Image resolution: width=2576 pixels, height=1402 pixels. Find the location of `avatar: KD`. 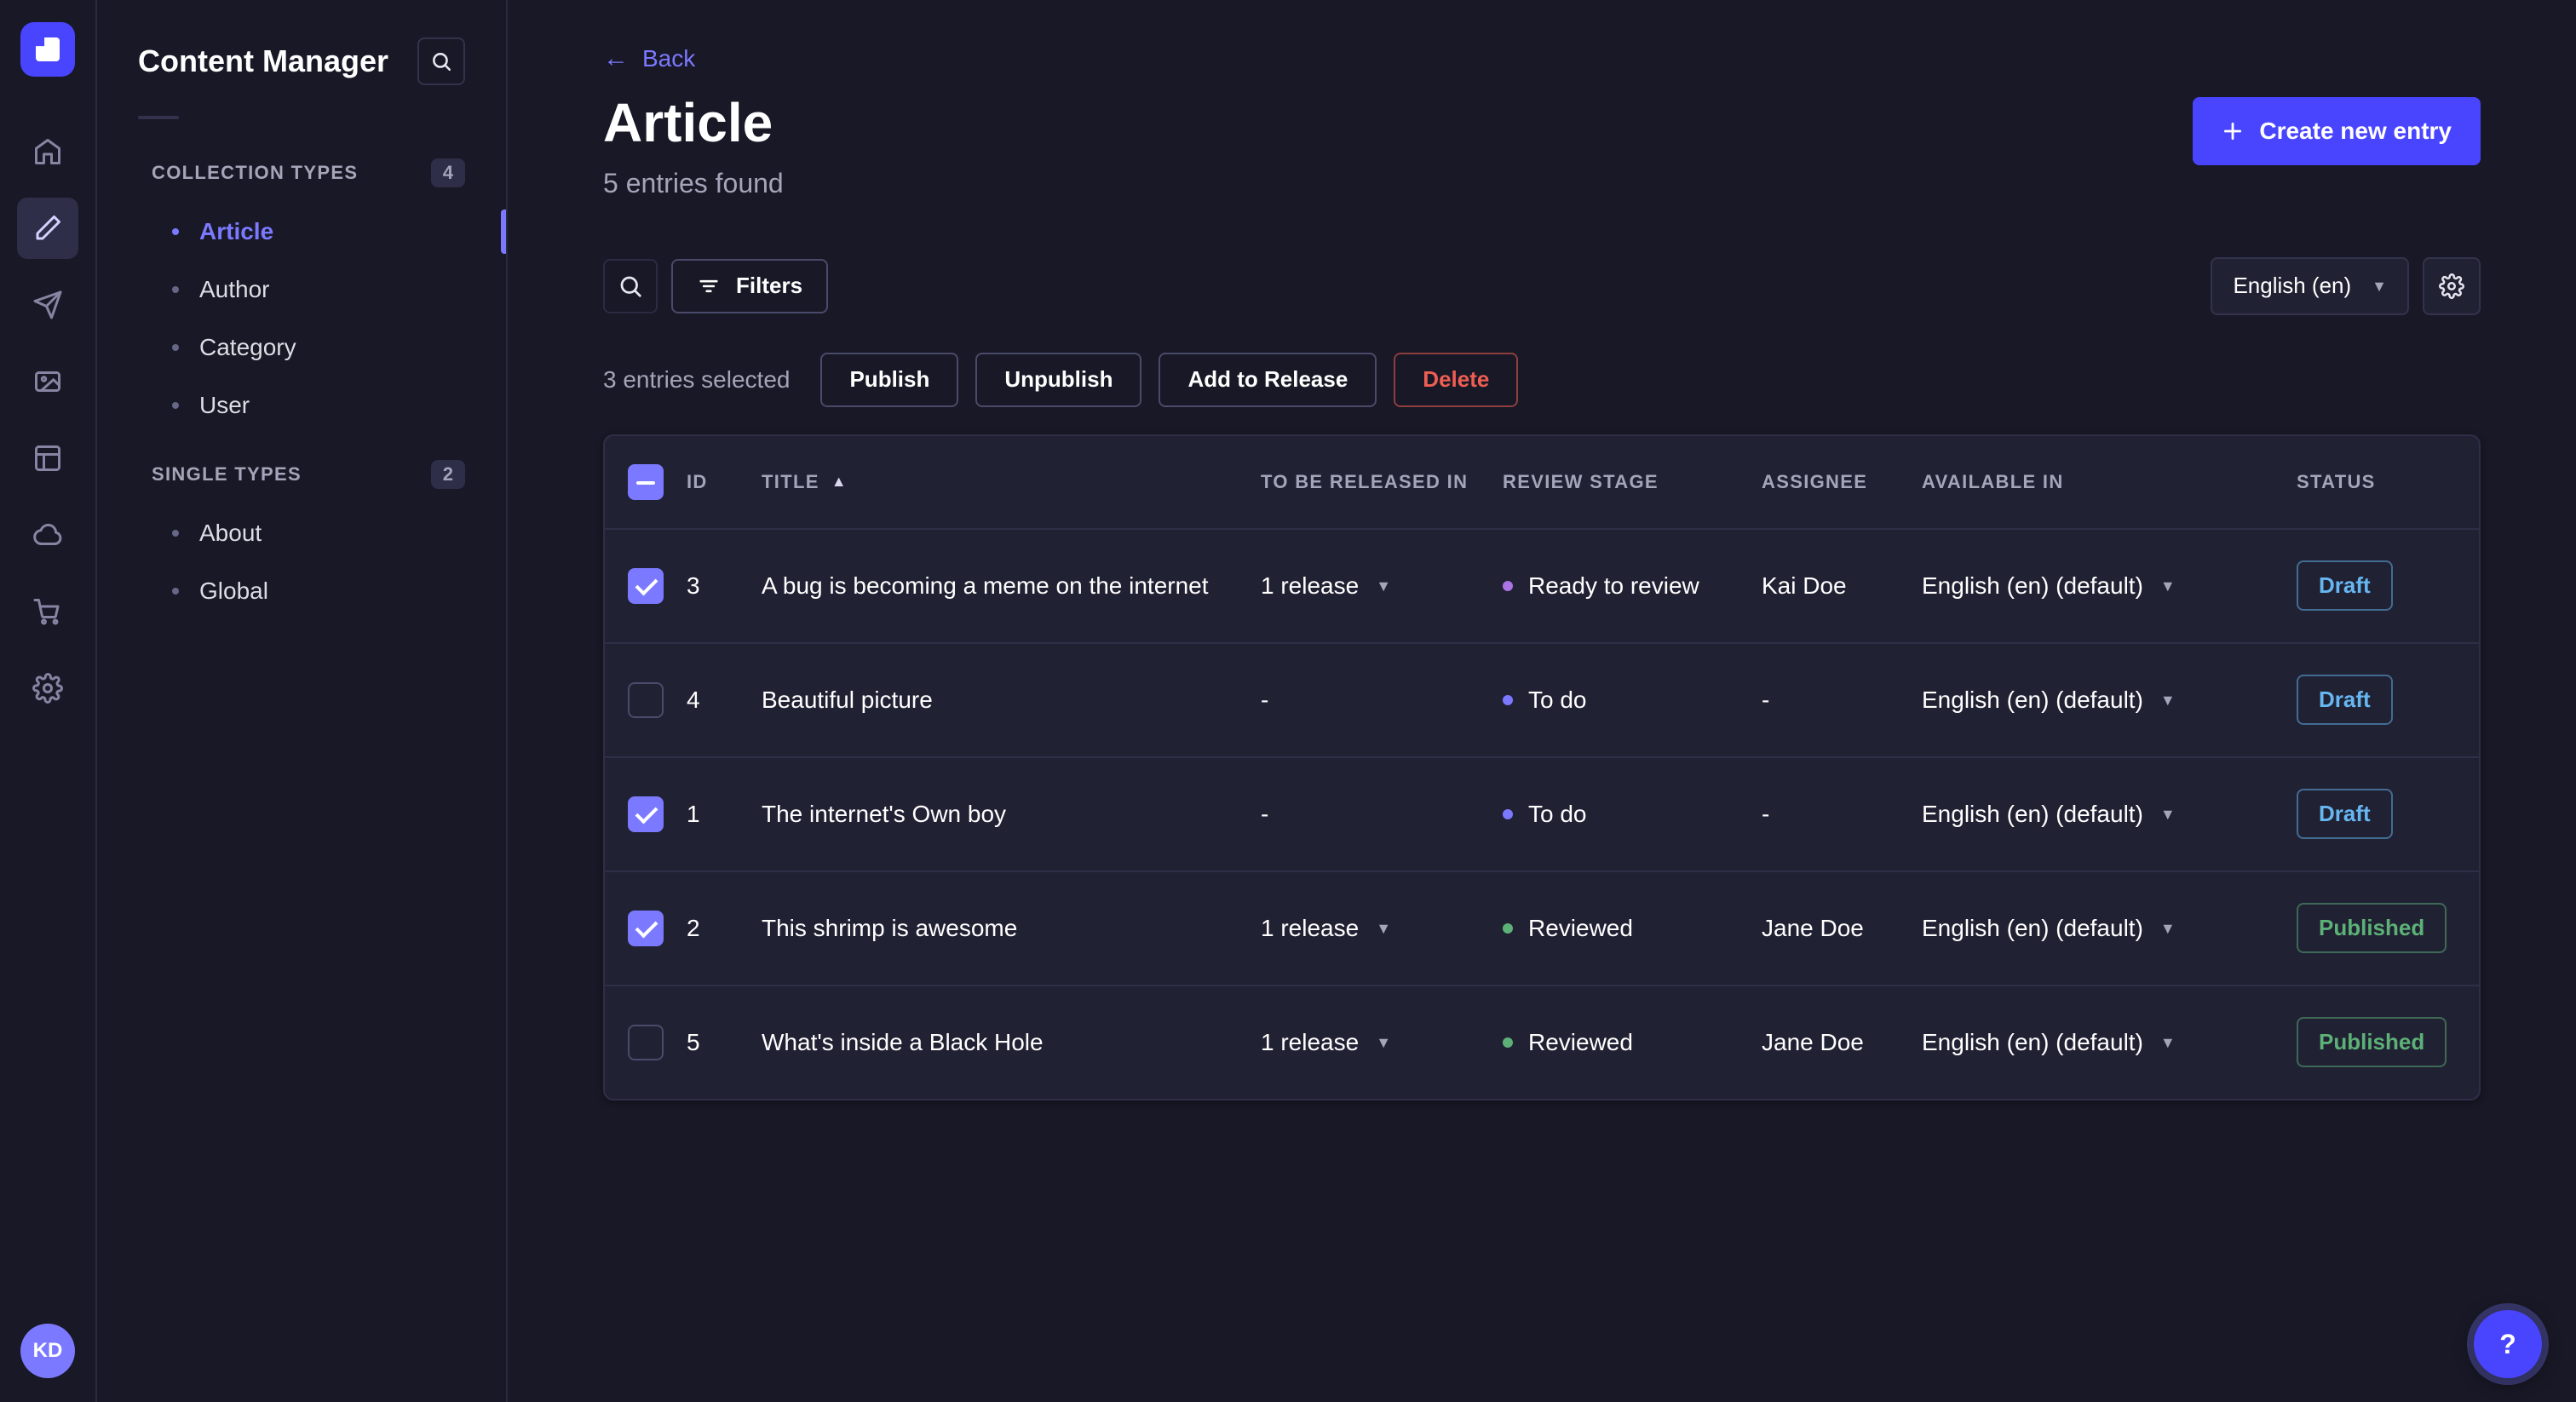

avatar: KD is located at coordinates (48, 1351).